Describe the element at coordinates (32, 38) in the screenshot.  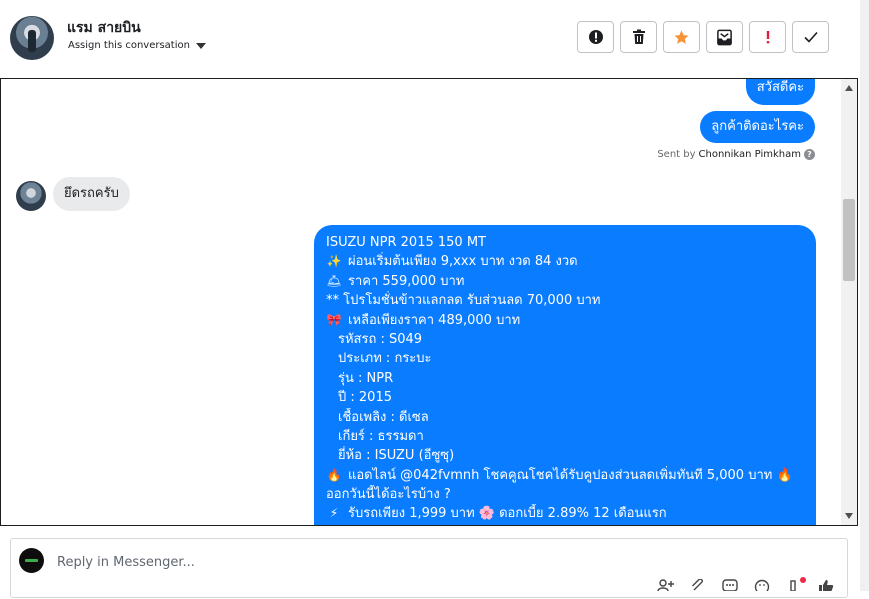
I see `contact-avatar` at that location.